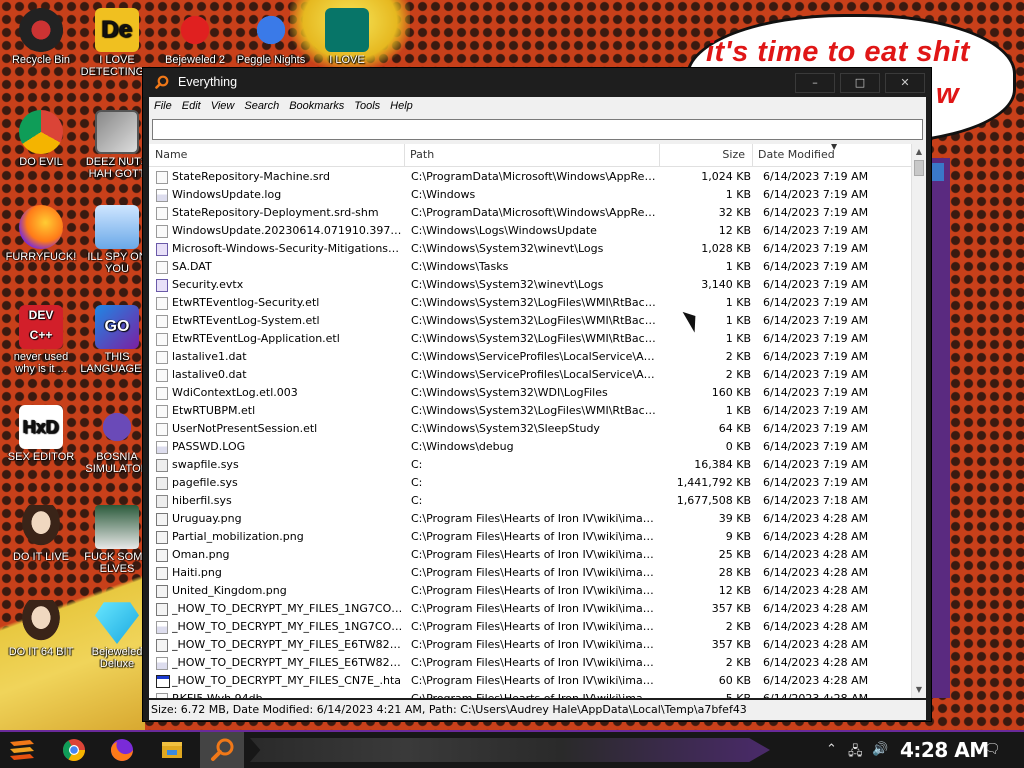 This screenshot has width=1024, height=768. What do you see at coordinates (276, 155) in the screenshot?
I see `column-name: Name` at bounding box center [276, 155].